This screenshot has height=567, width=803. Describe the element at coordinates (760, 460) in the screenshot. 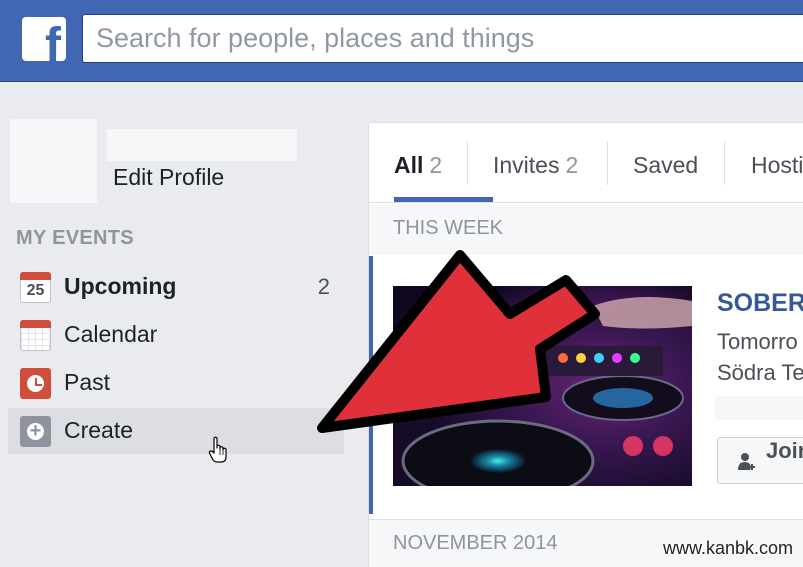

I see `join-button: Join` at that location.